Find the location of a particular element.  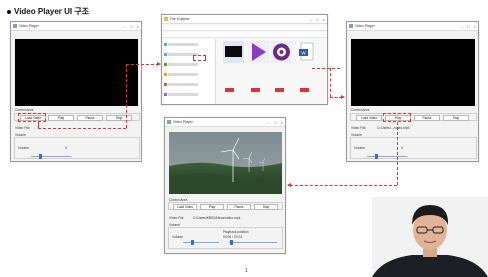

image-thumbnail is located at coordinates (233, 52).